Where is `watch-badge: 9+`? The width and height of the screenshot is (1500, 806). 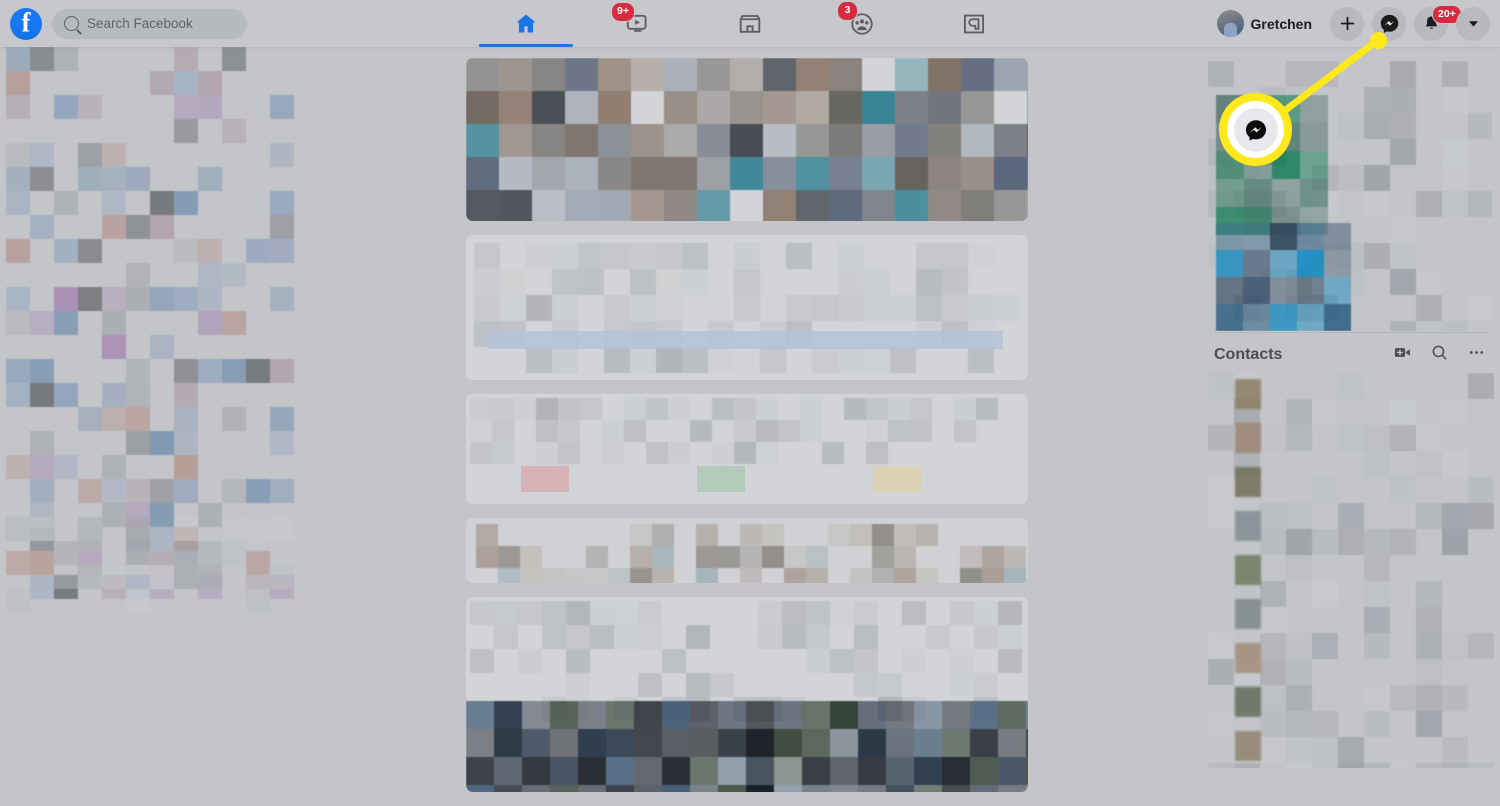
watch-badge: 9+ is located at coordinates (623, 12).